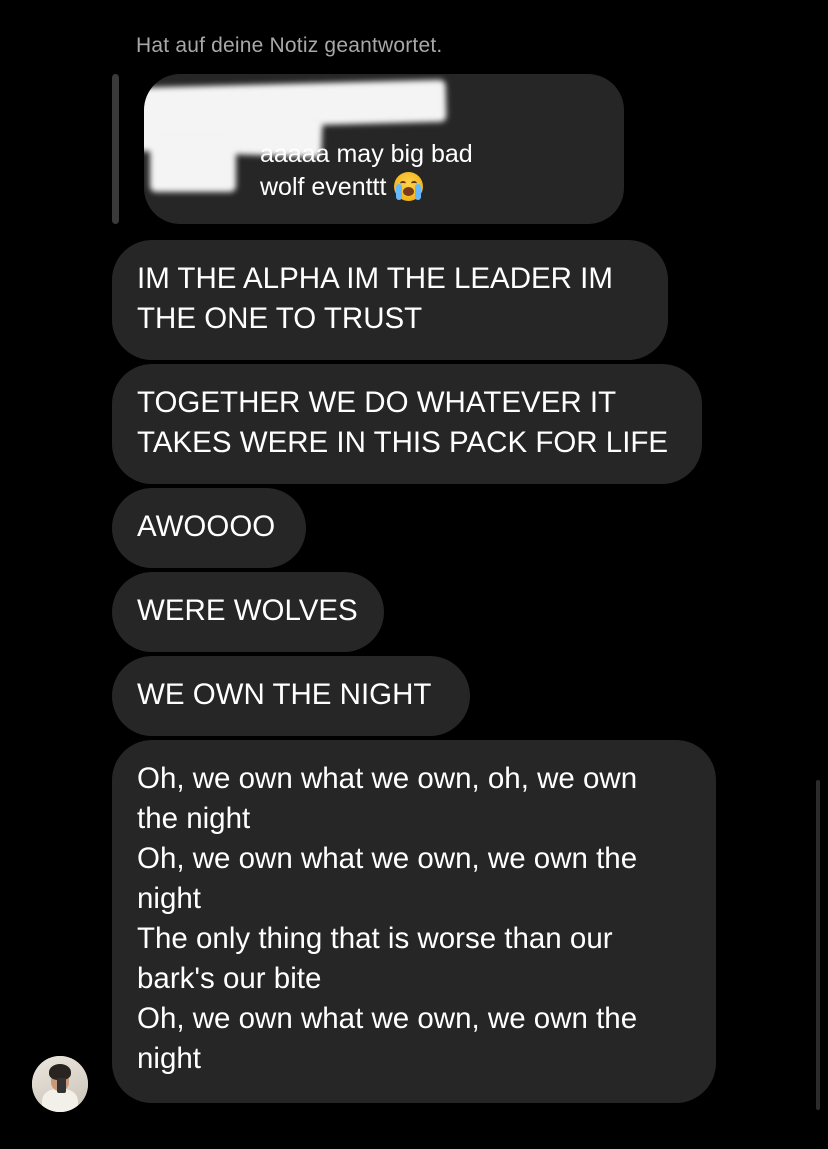 This screenshot has width=828, height=1149. I want to click on scrollbar, so click(818, 945).